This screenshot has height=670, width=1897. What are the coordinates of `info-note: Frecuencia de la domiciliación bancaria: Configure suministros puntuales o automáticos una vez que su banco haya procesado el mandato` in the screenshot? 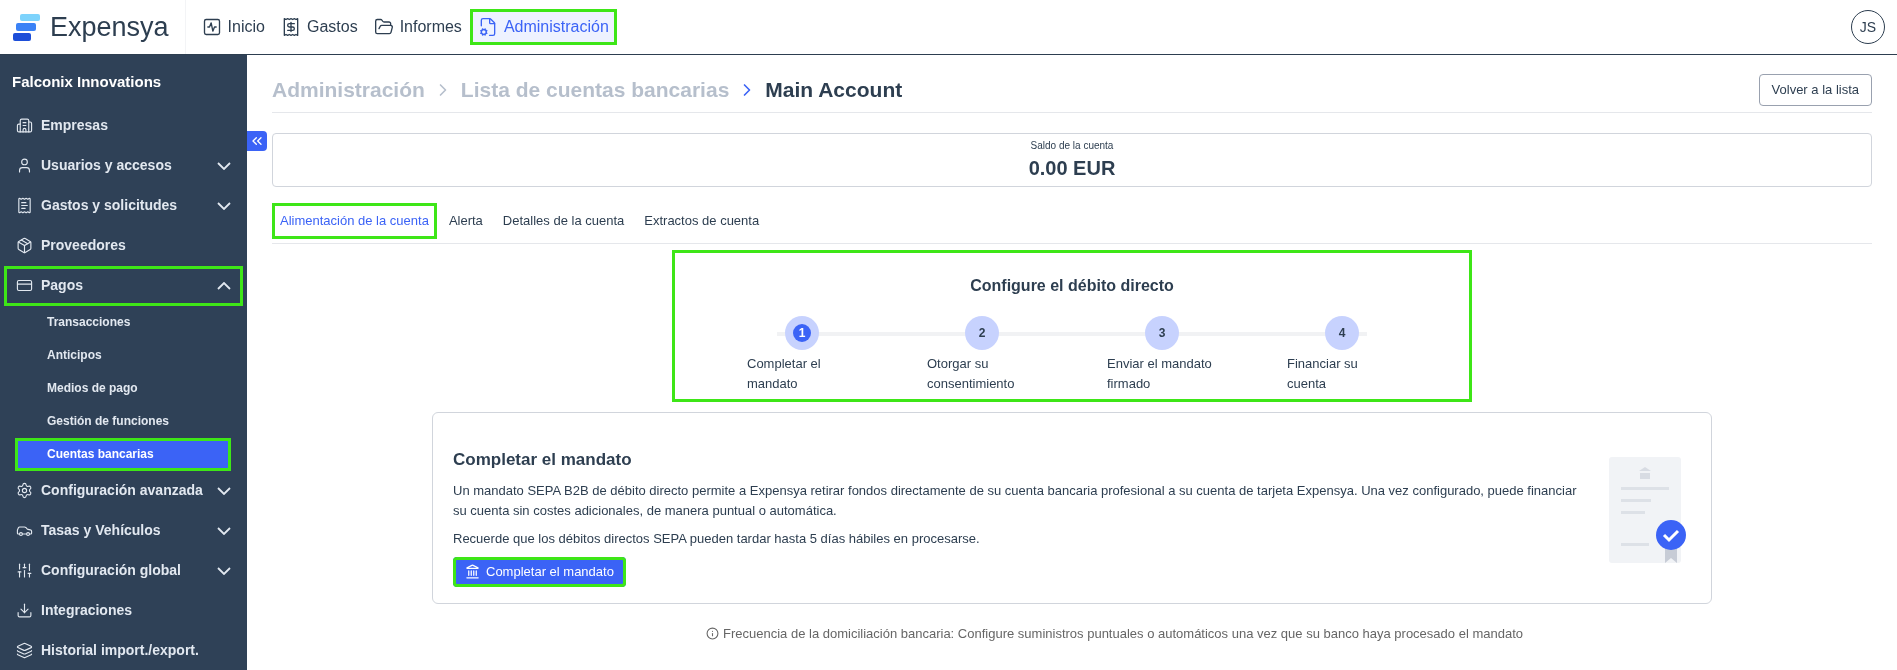 It's located at (1123, 633).